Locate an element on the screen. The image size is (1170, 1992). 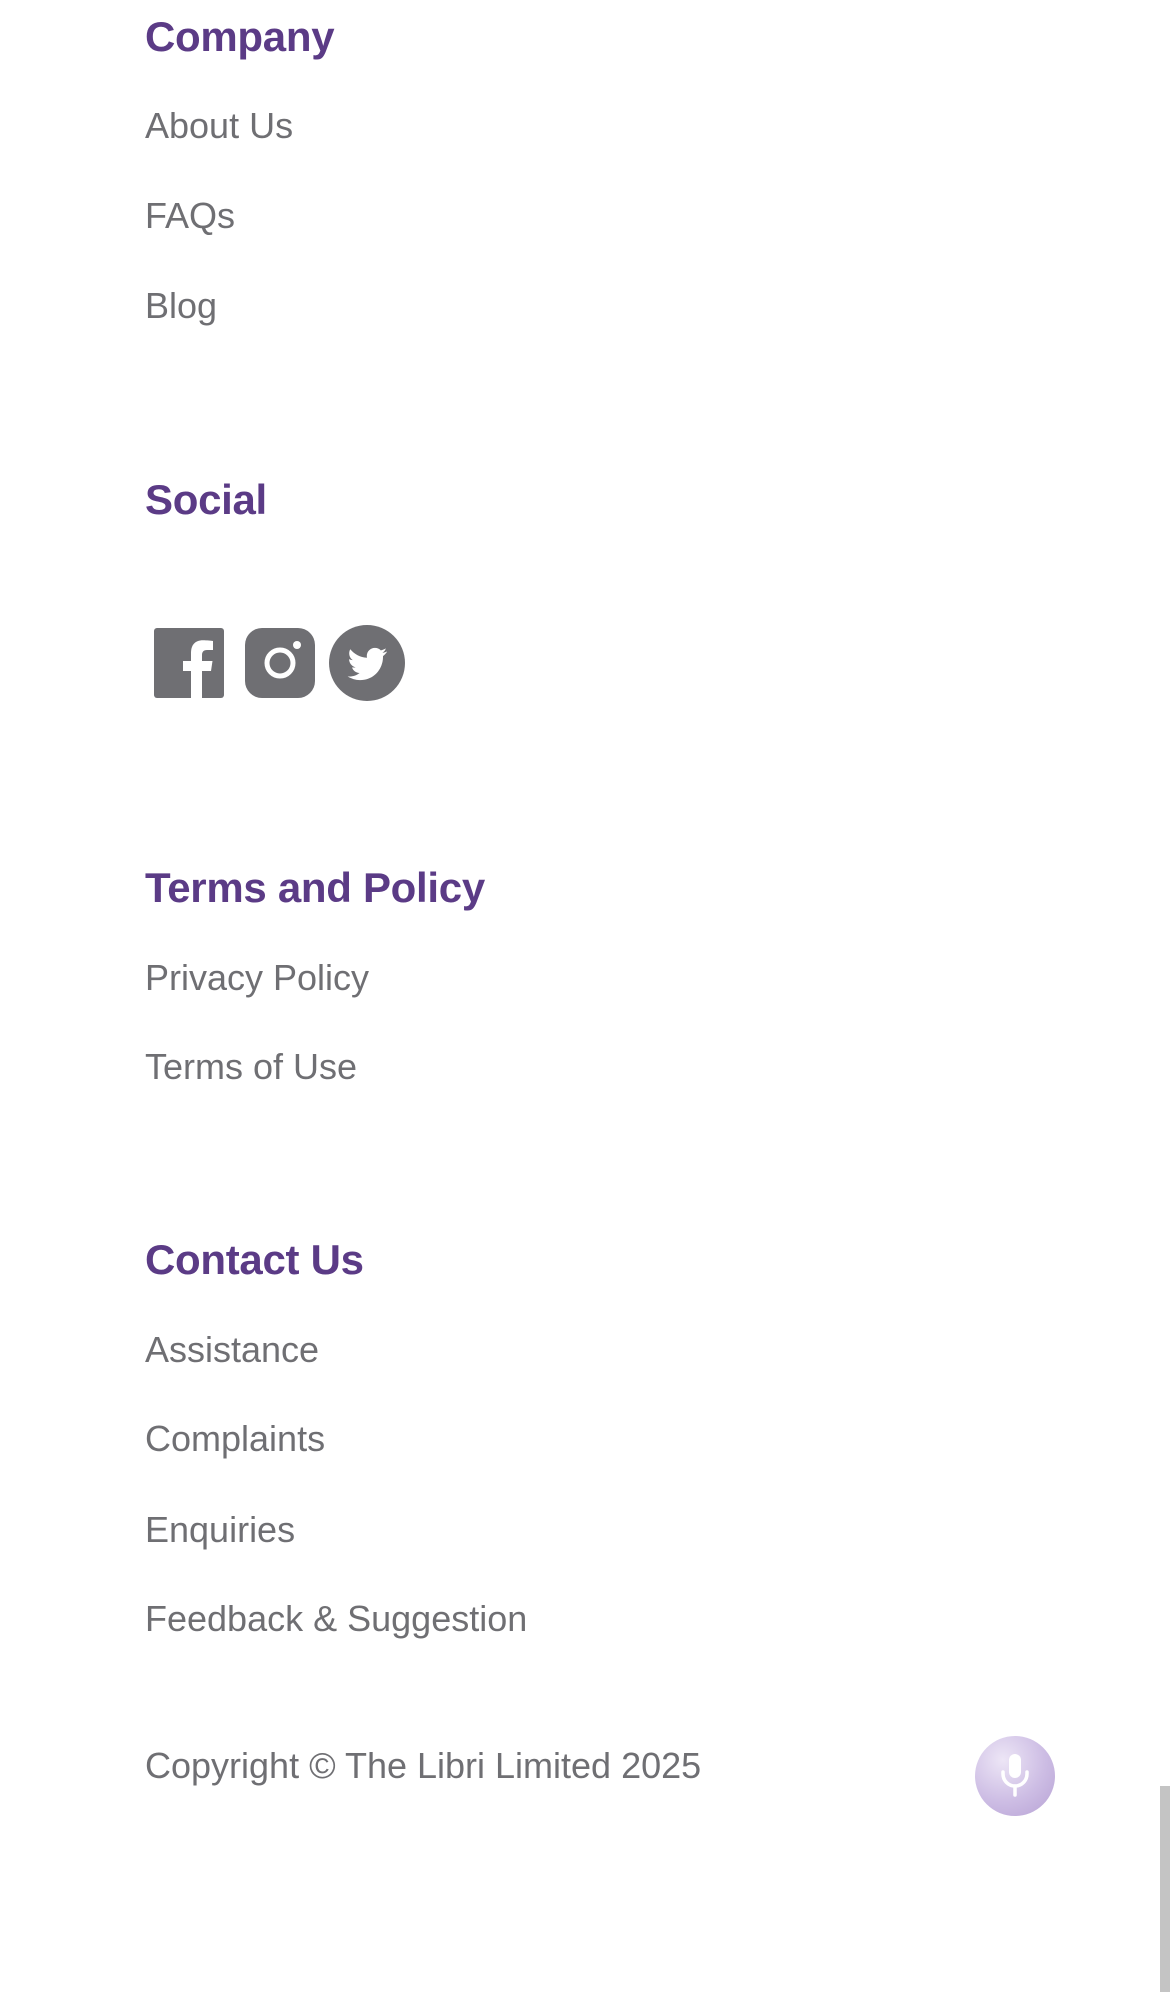
link-privacy-policy: Privacy Policy is located at coordinates (257, 978).